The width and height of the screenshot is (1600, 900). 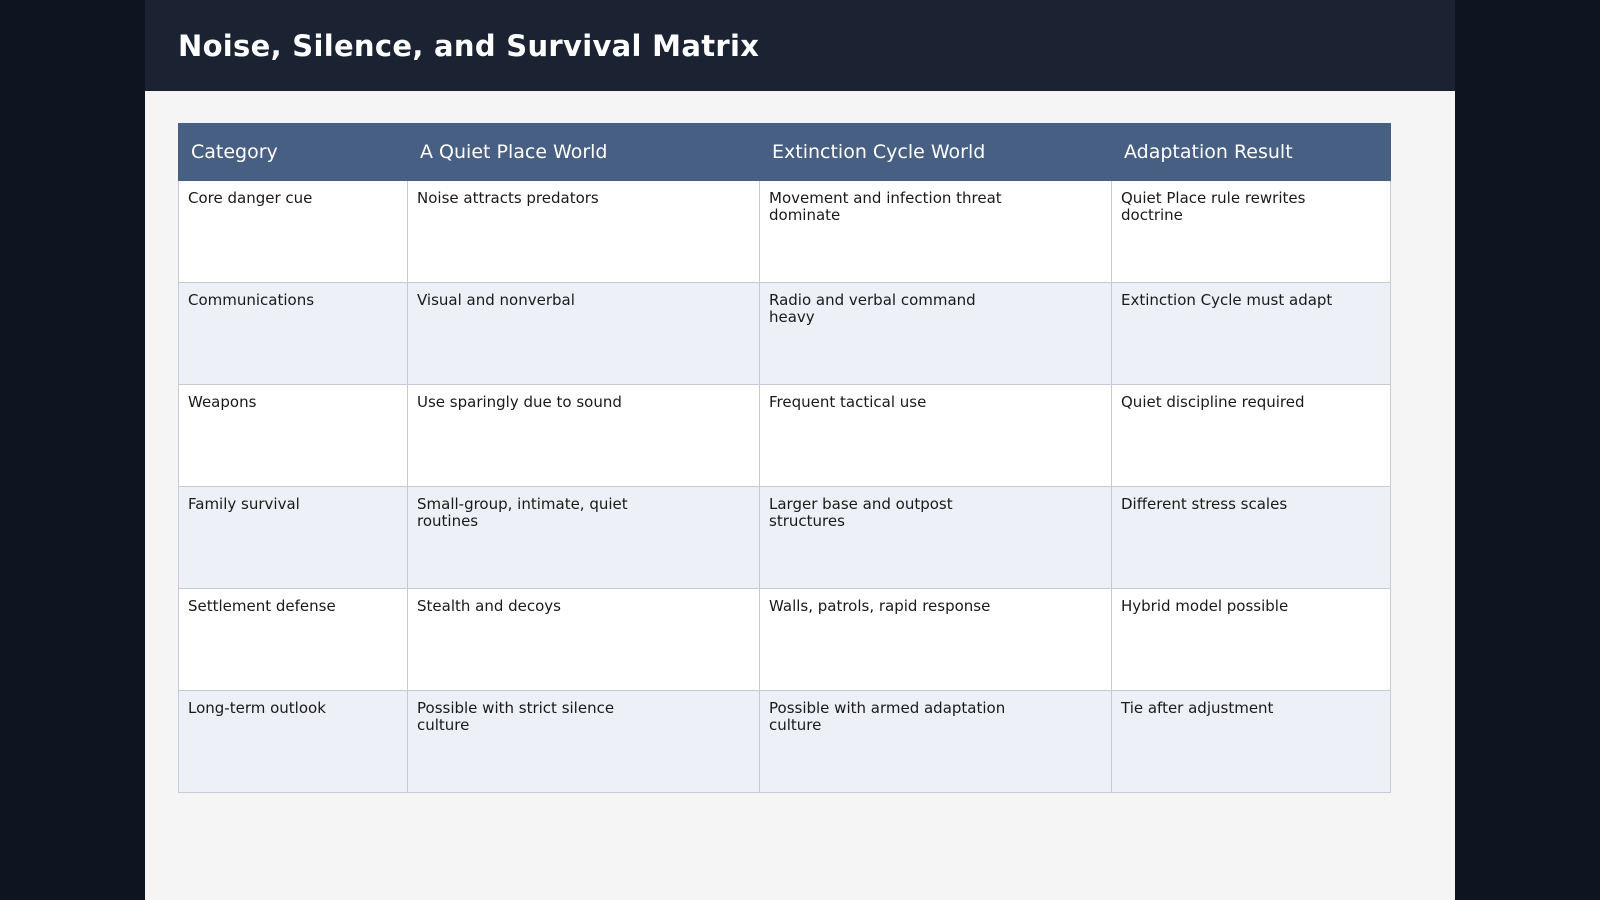 I want to click on cell-text: Extinction Cycle must adapt, so click(x=1227, y=300).